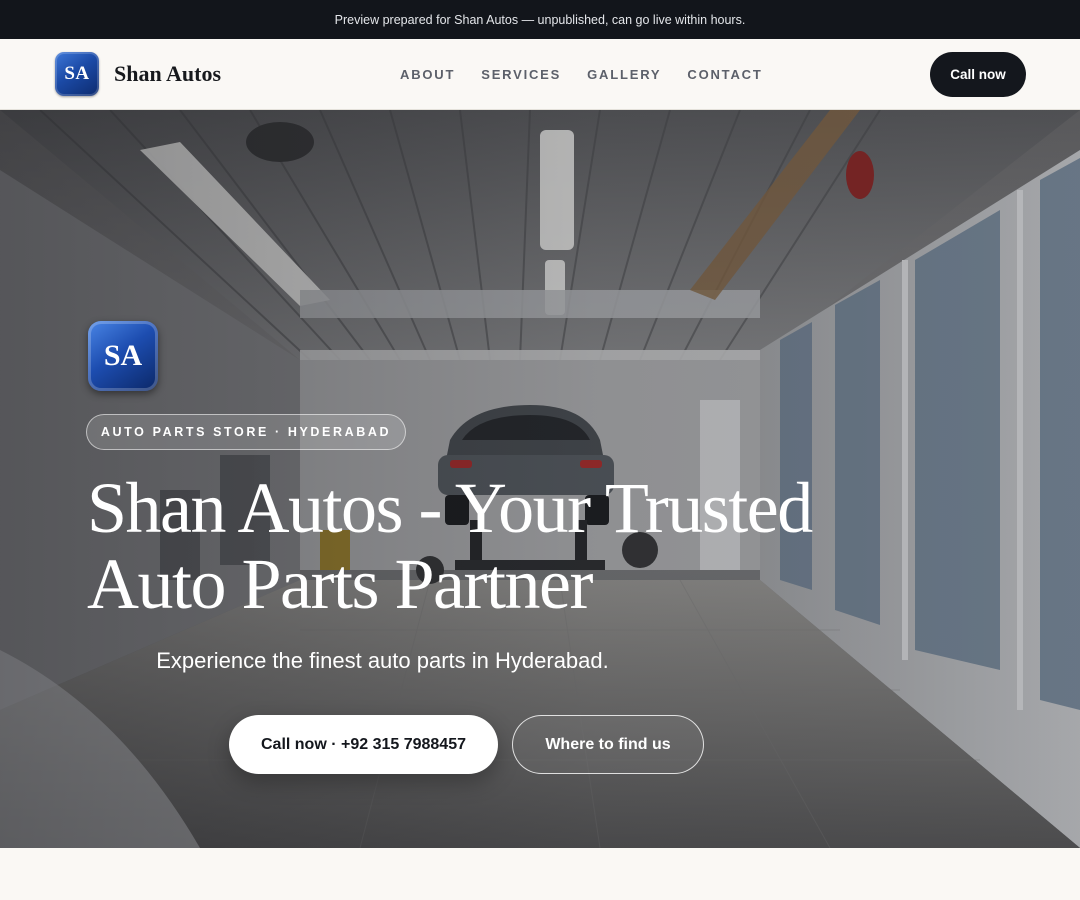 The image size is (1080, 900). I want to click on nav-gallery: GALLERY, so click(624, 74).